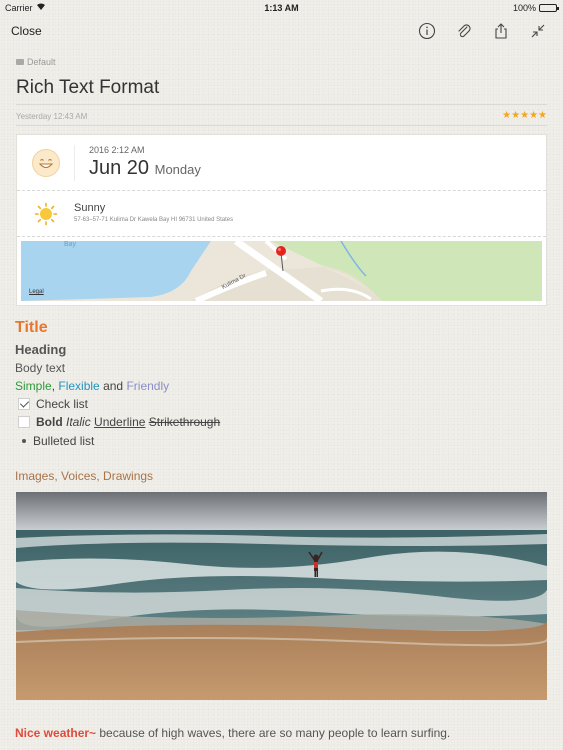 The width and height of the screenshot is (563, 750). Describe the element at coordinates (24, 441) in the screenshot. I see `bullet-icon` at that location.